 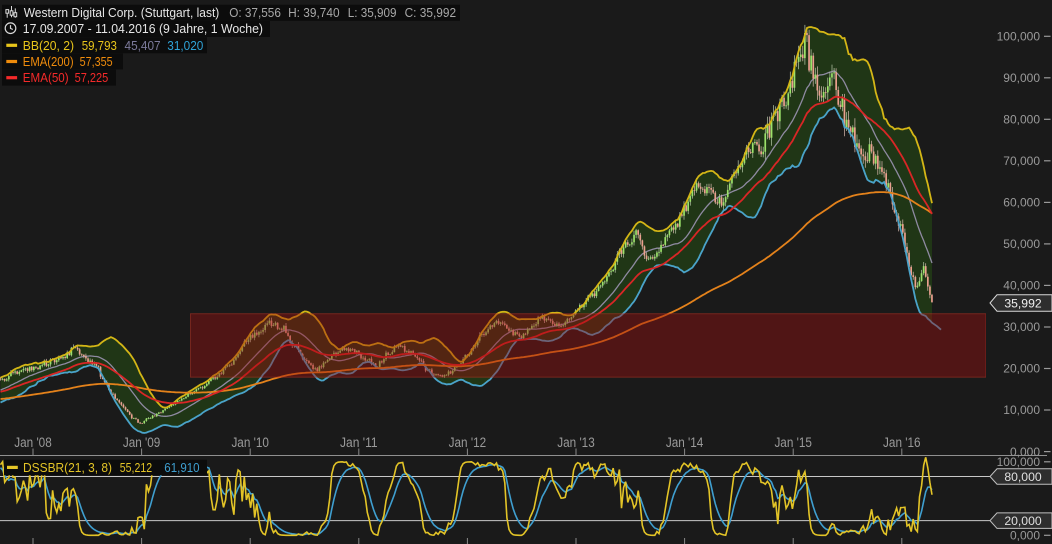 What do you see at coordinates (136, 467) in the screenshot?
I see `svg-text: 55,212` at bounding box center [136, 467].